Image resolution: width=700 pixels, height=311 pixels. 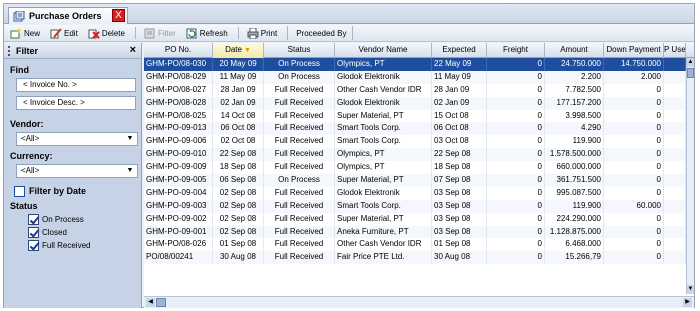 I want to click on horizontal-scrollbar: ◀ ▶, so click(x=419, y=302).